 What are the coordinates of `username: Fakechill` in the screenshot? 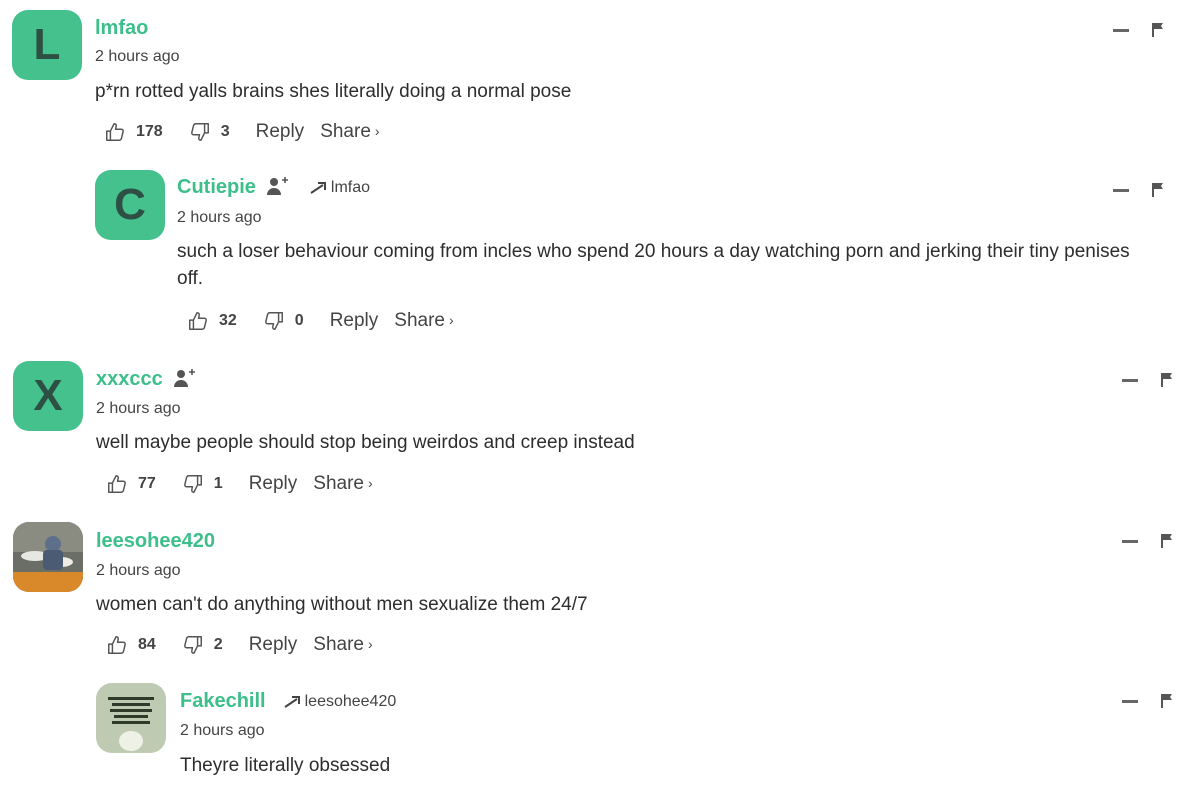 It's located at (223, 701).